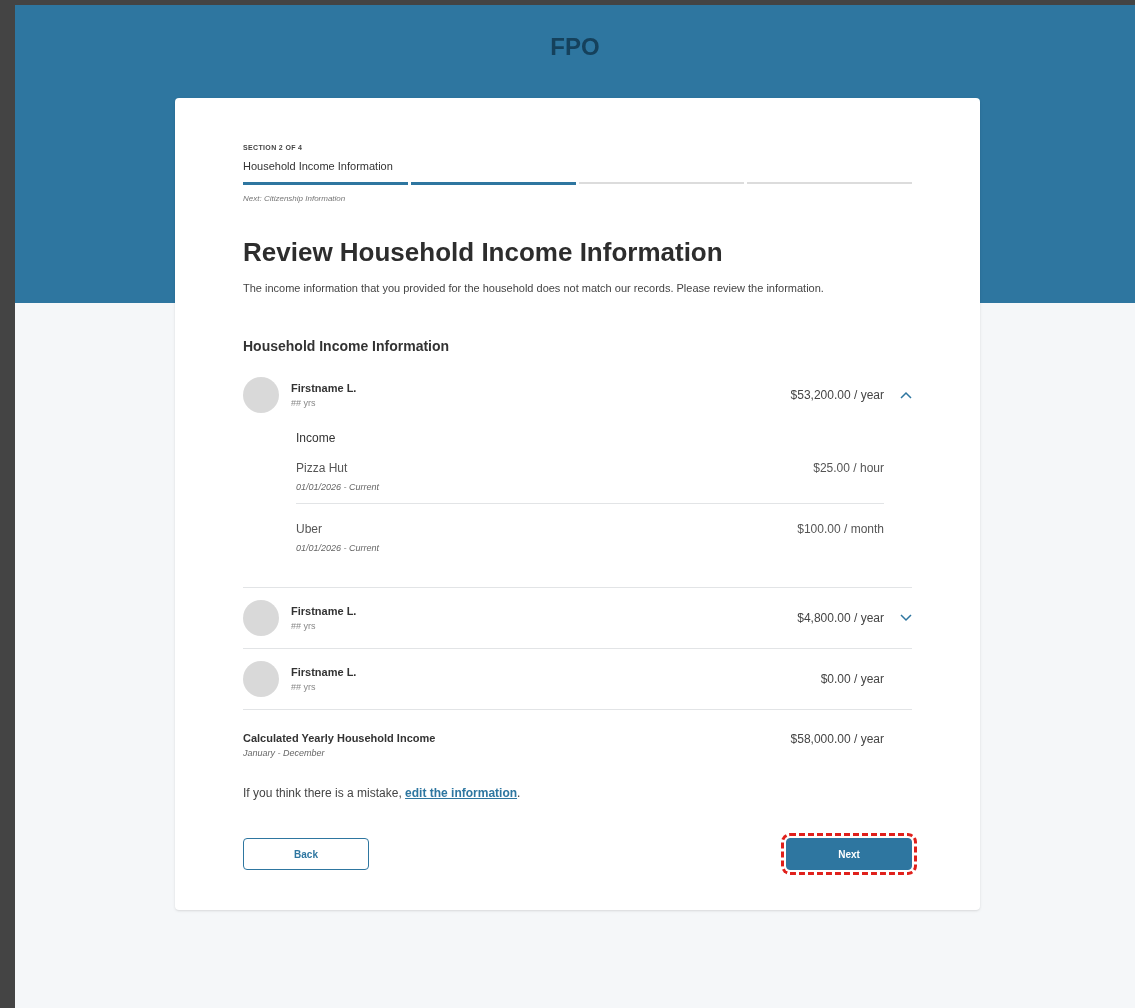 The width and height of the screenshot is (1135, 1008). What do you see at coordinates (309, 529) in the screenshot?
I see `income-source: Uber` at bounding box center [309, 529].